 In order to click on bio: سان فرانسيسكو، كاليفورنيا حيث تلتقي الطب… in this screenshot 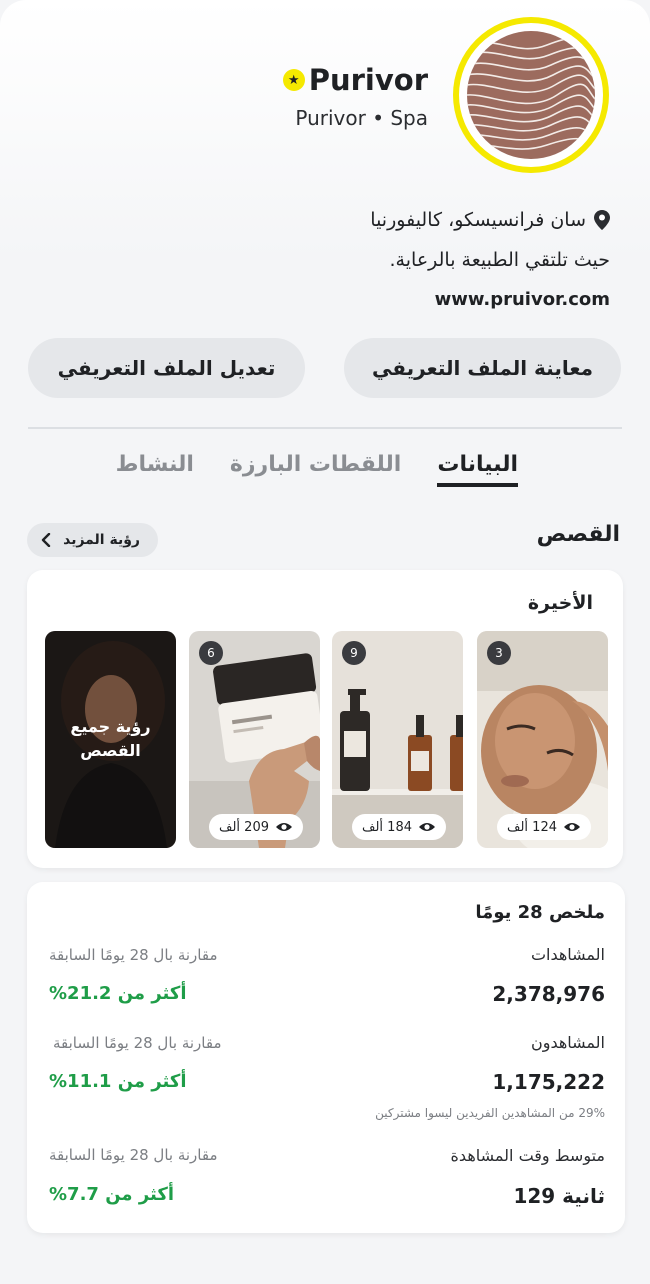, I will do `click(330, 260)`.